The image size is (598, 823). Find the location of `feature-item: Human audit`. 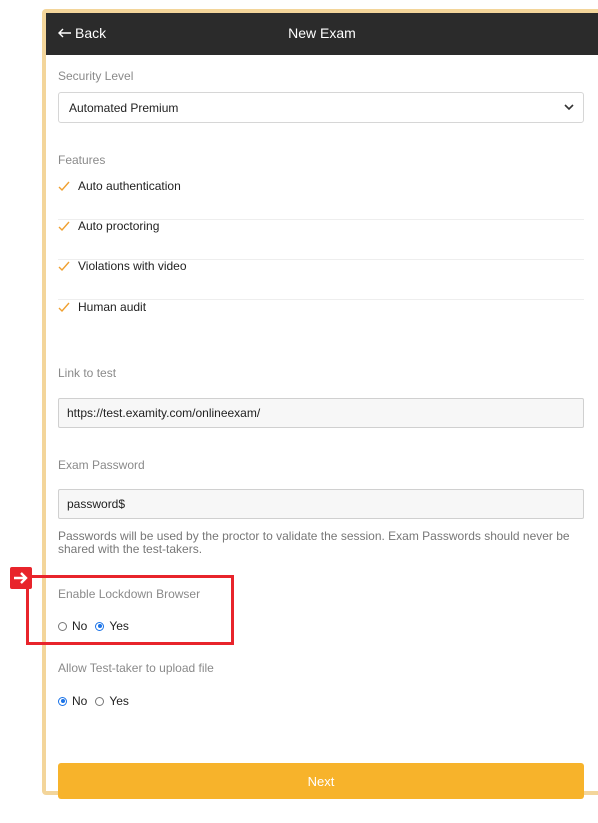

feature-item: Human audit is located at coordinates (321, 320).